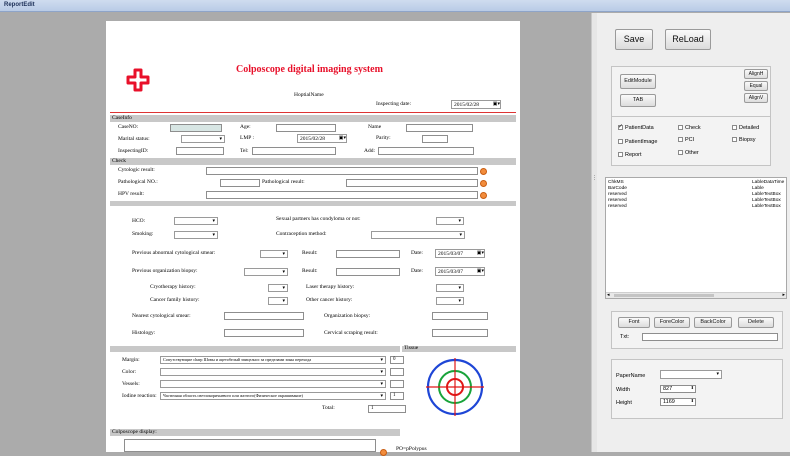 The height and width of the screenshot is (456, 790). Describe the element at coordinates (426, 151) in the screenshot. I see `add-field` at that location.